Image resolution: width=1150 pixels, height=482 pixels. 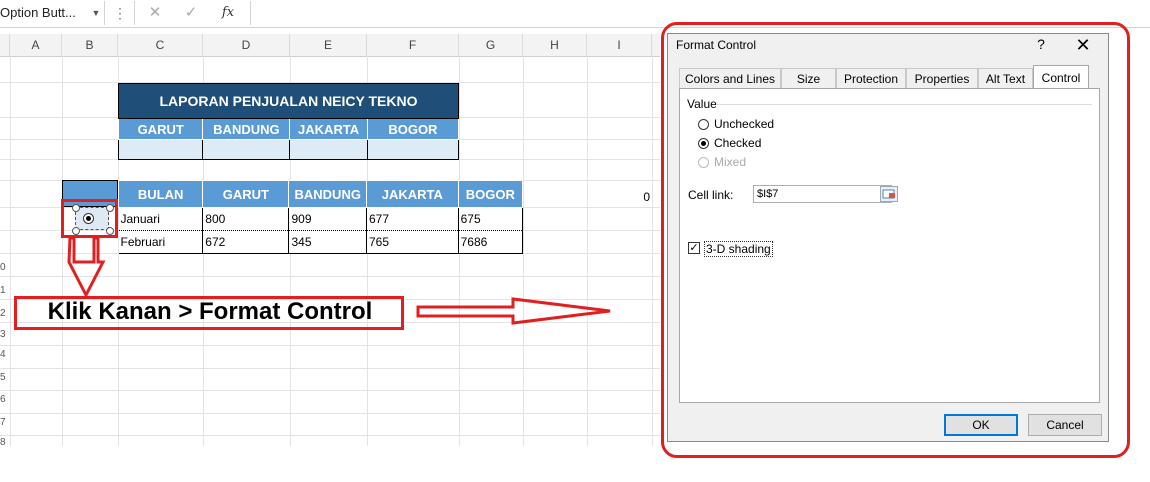 I want to click on right-arrow, so click(x=513, y=311).